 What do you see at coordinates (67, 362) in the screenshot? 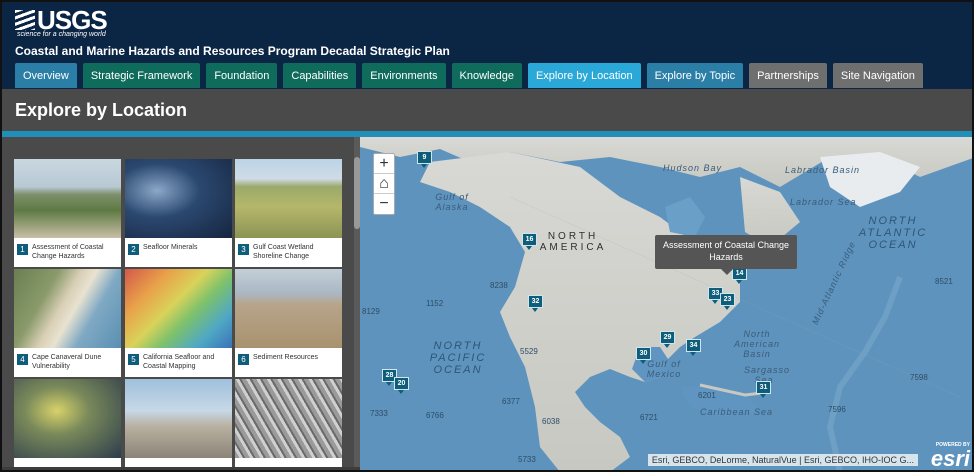
I see `card-caption: Cape Canaveral Dune Vulnerability` at bounding box center [67, 362].